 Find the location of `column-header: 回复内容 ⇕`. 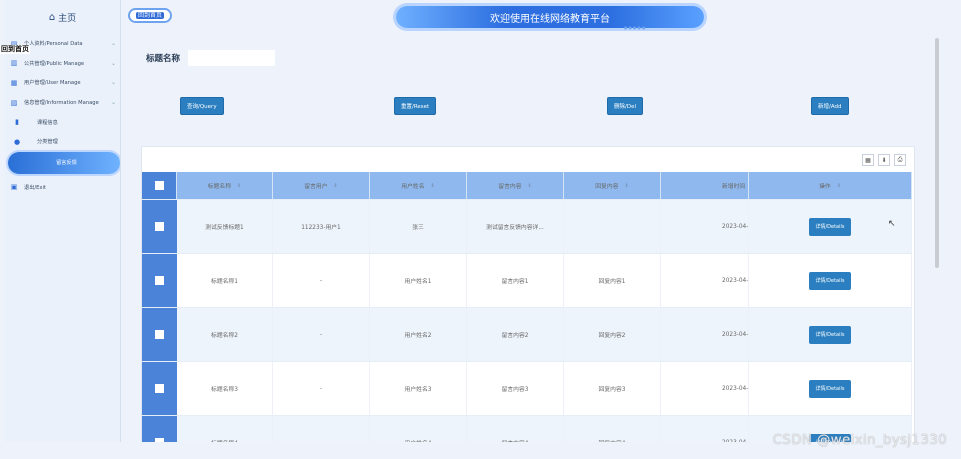

column-header: 回复内容 ⇕ is located at coordinates (612, 185).